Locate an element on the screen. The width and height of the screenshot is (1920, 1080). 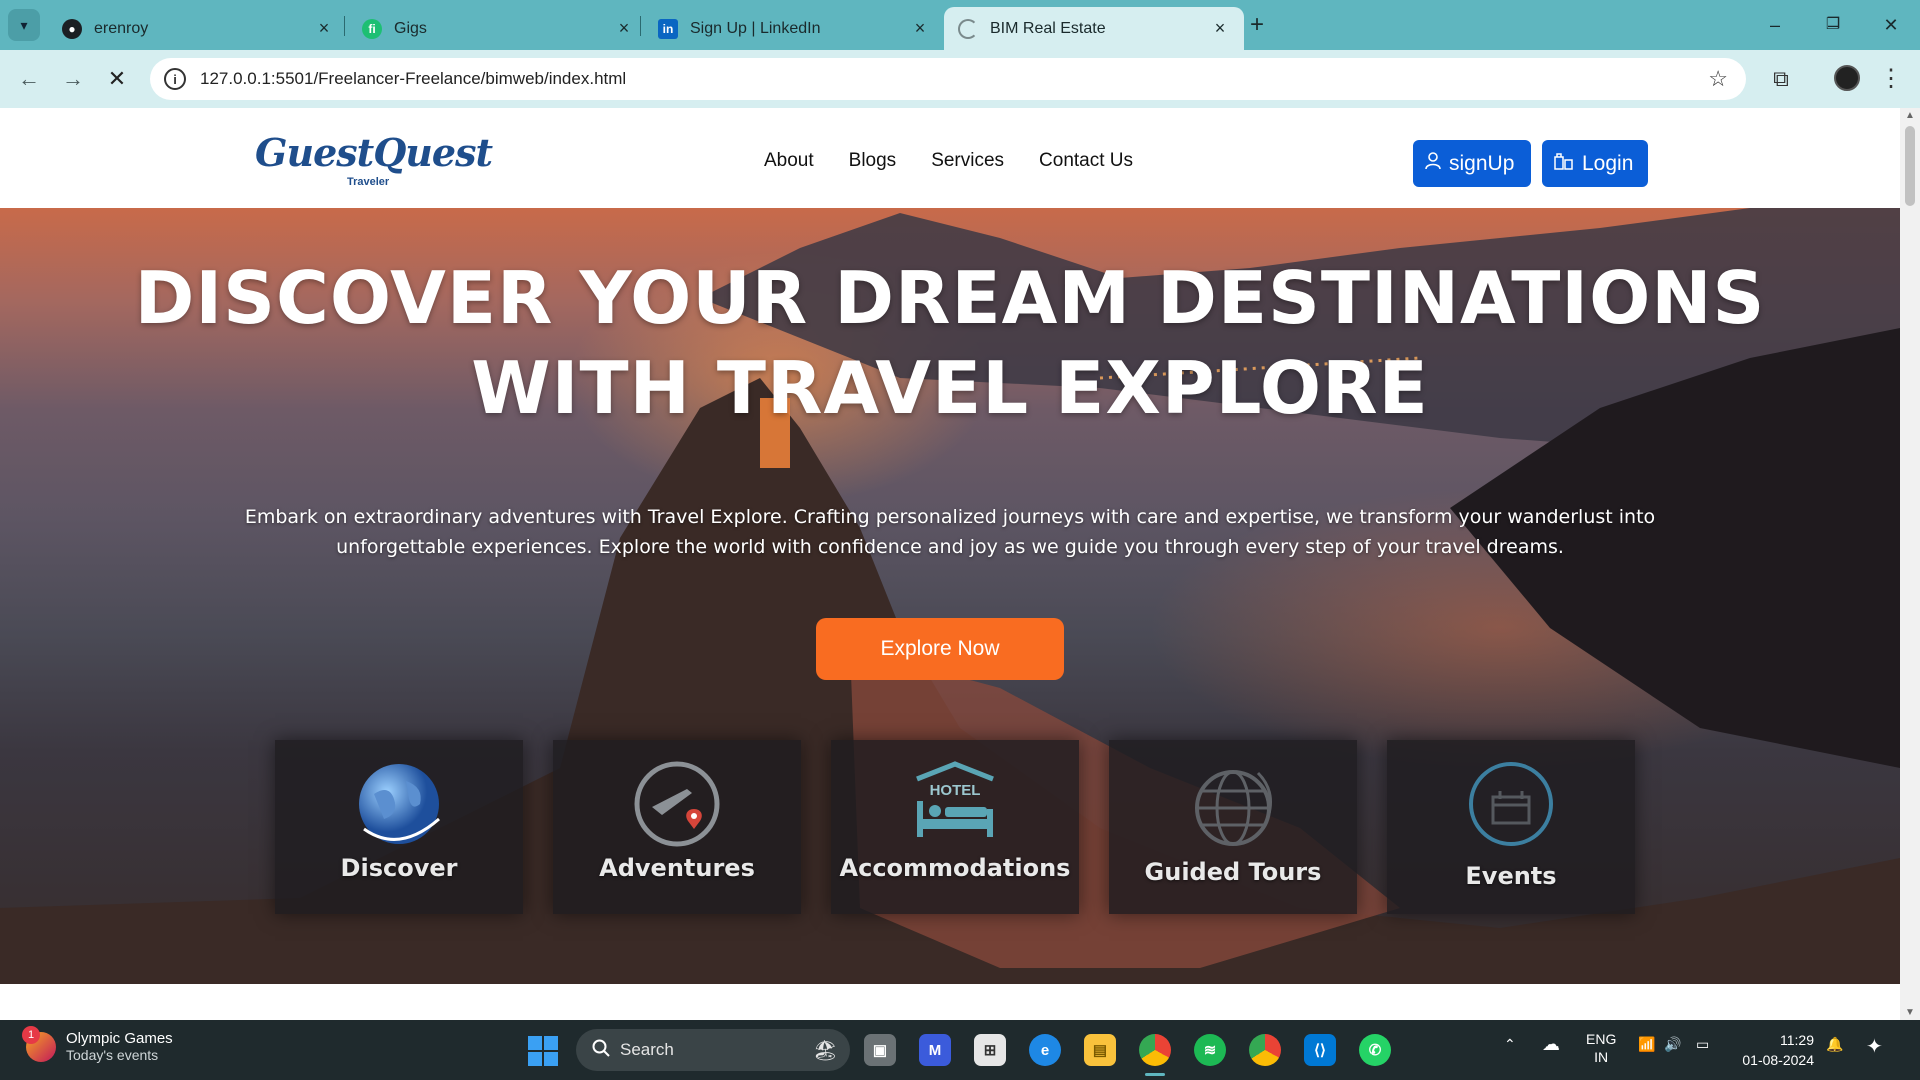
clock: 11:29 01-08-2024 is located at coordinates (1774, 1050).